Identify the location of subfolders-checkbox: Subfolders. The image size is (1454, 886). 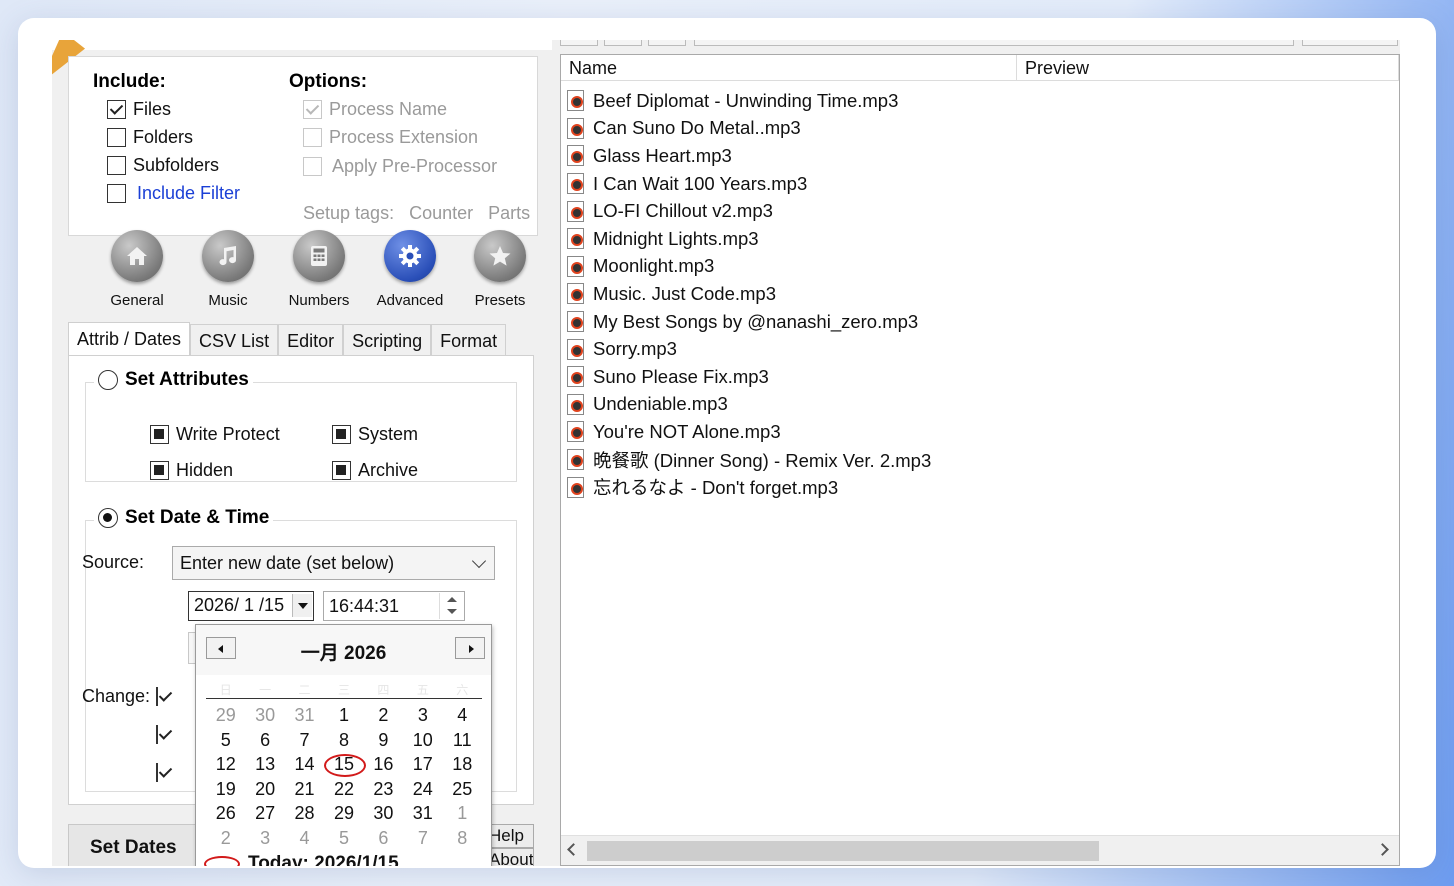
(163, 165).